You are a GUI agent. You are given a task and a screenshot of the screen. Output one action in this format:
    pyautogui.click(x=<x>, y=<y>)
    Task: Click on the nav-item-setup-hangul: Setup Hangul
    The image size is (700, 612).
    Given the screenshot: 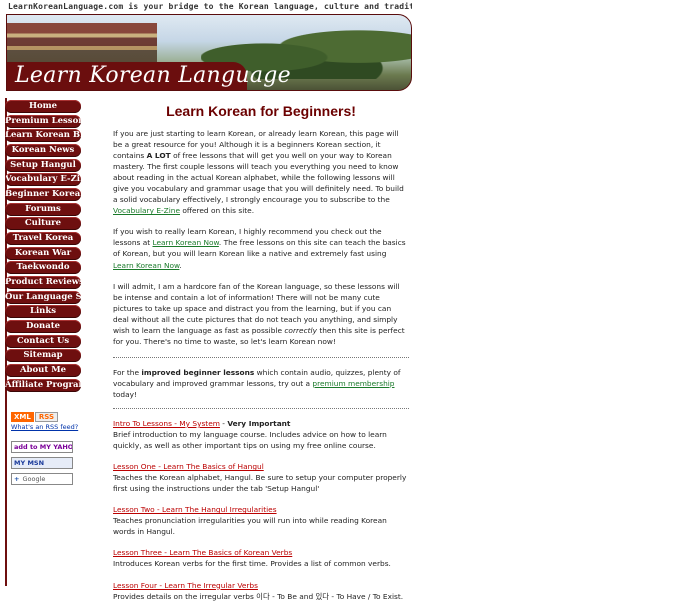 What is the action you would take?
    pyautogui.click(x=43, y=165)
    